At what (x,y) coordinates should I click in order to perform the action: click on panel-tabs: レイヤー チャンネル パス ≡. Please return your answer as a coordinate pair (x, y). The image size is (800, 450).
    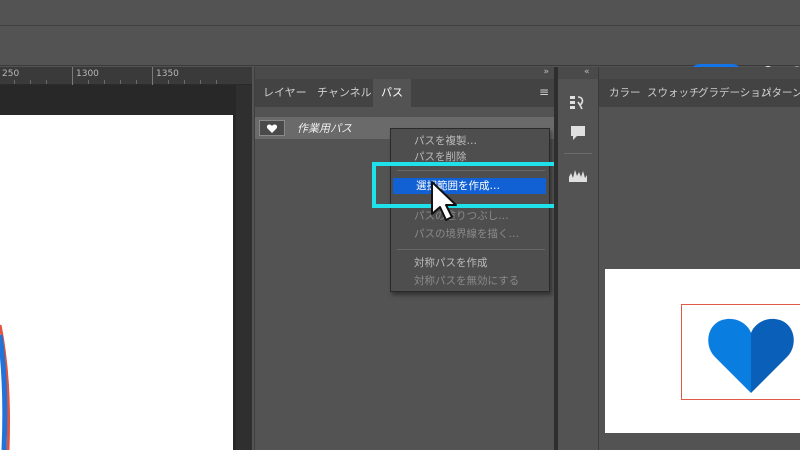
    Looking at the image, I should click on (405, 93).